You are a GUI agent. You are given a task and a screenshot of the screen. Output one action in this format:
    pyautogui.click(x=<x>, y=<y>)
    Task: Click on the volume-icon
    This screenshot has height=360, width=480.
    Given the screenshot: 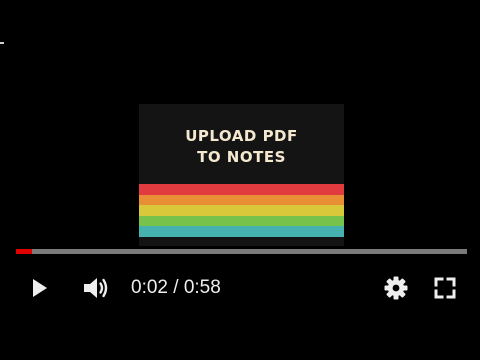 What is the action you would take?
    pyautogui.click(x=96, y=288)
    